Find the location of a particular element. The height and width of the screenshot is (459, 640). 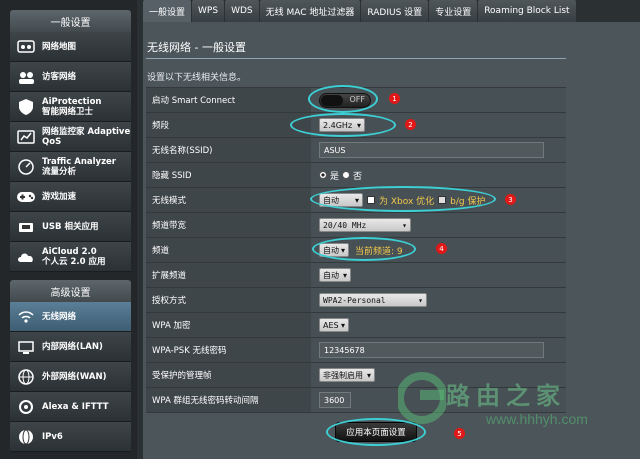

sidebar-item-guest-network: 访客网络 is located at coordinates (70, 77).